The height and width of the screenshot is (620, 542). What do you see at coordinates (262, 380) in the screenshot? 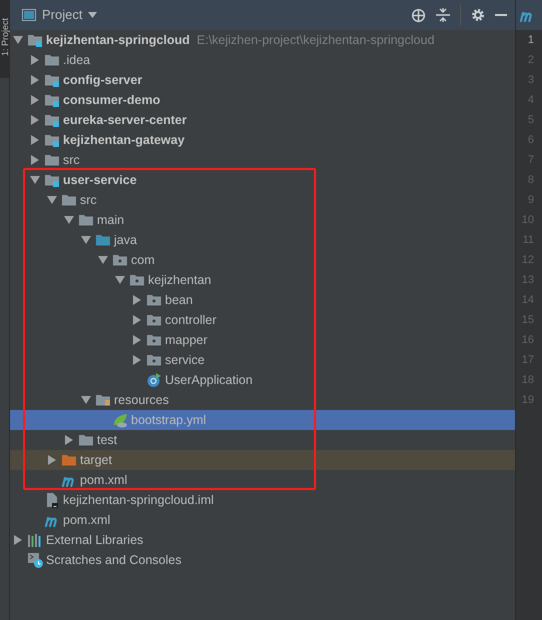
I see `tree-row: UserApplication` at bounding box center [262, 380].